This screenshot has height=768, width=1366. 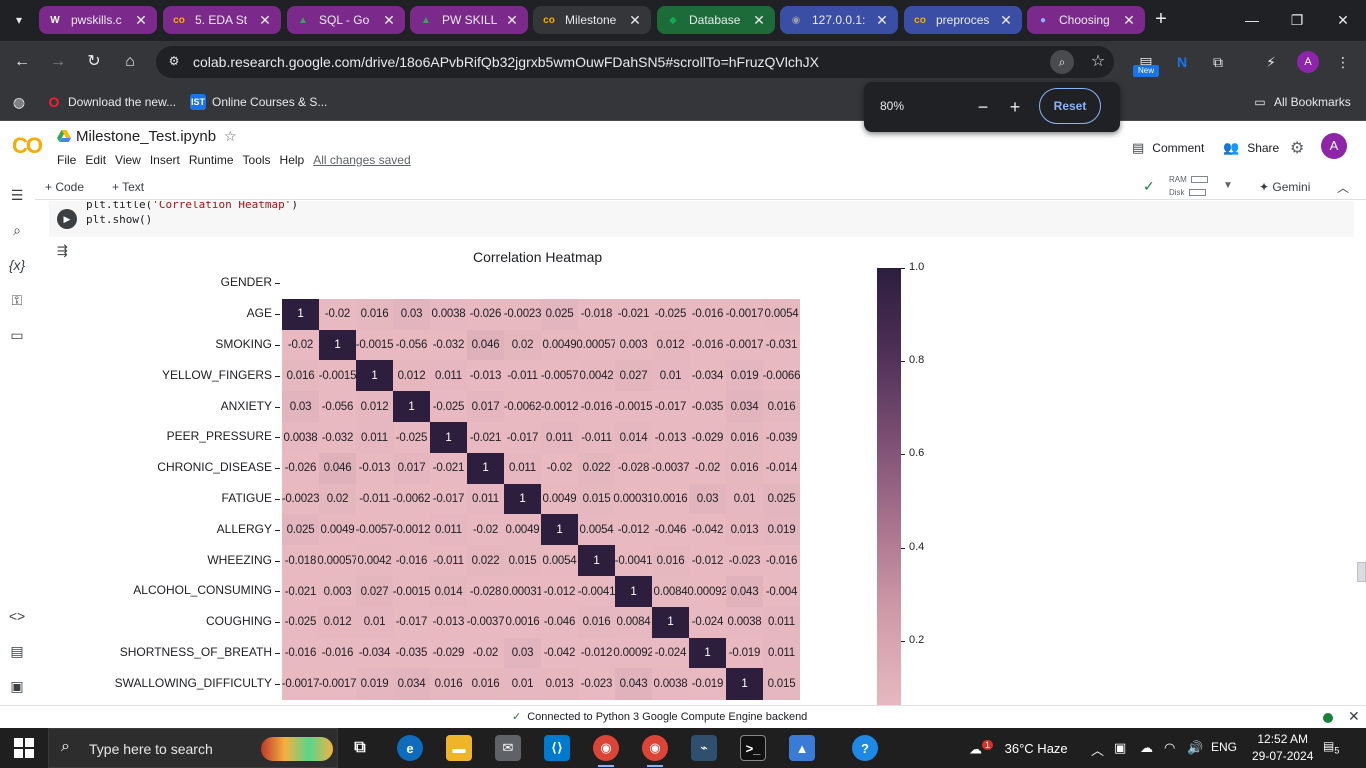 What do you see at coordinates (1168, 148) in the screenshot?
I see `comment-button: ▤ Comment` at bounding box center [1168, 148].